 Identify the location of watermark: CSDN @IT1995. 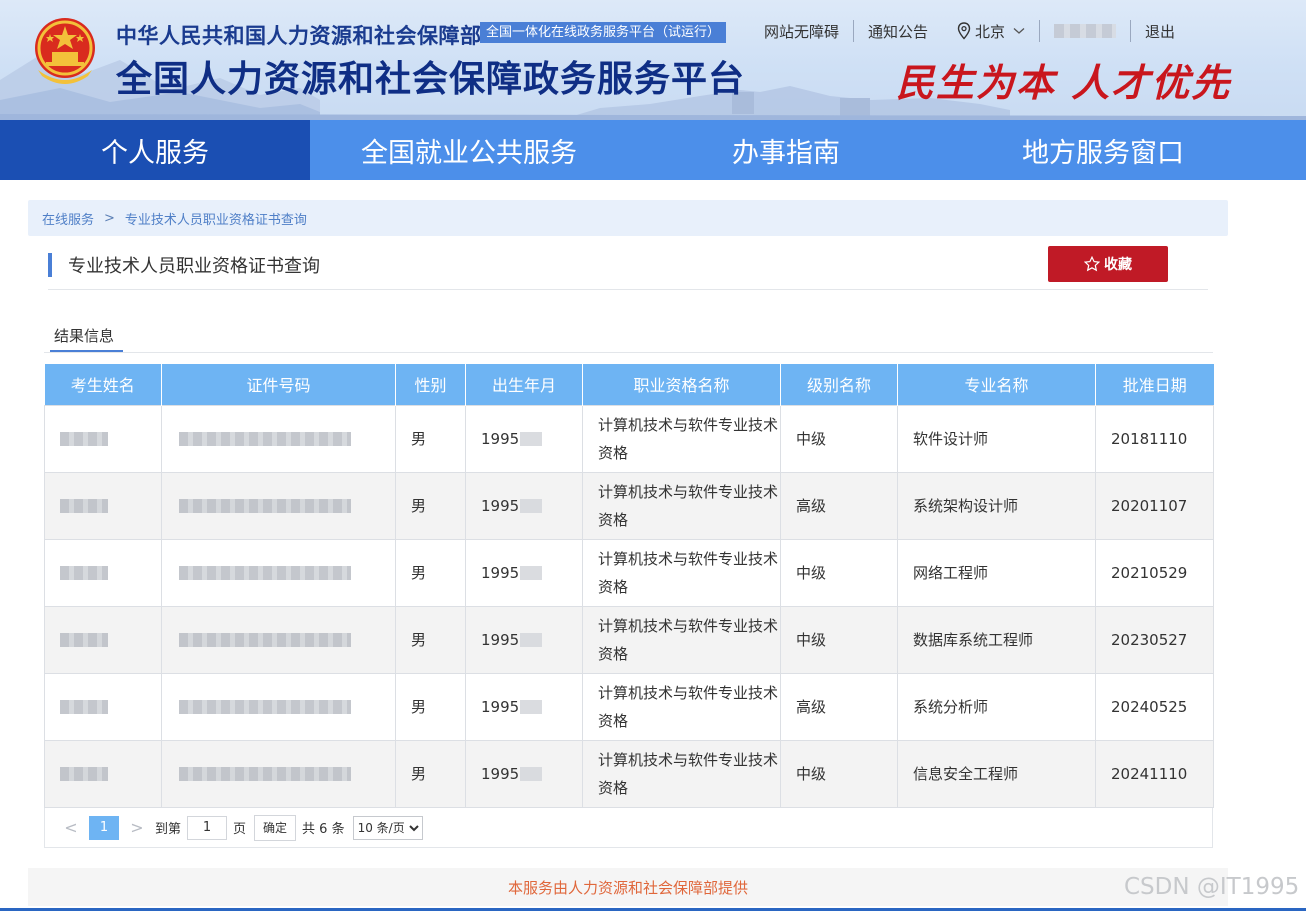
(1212, 887).